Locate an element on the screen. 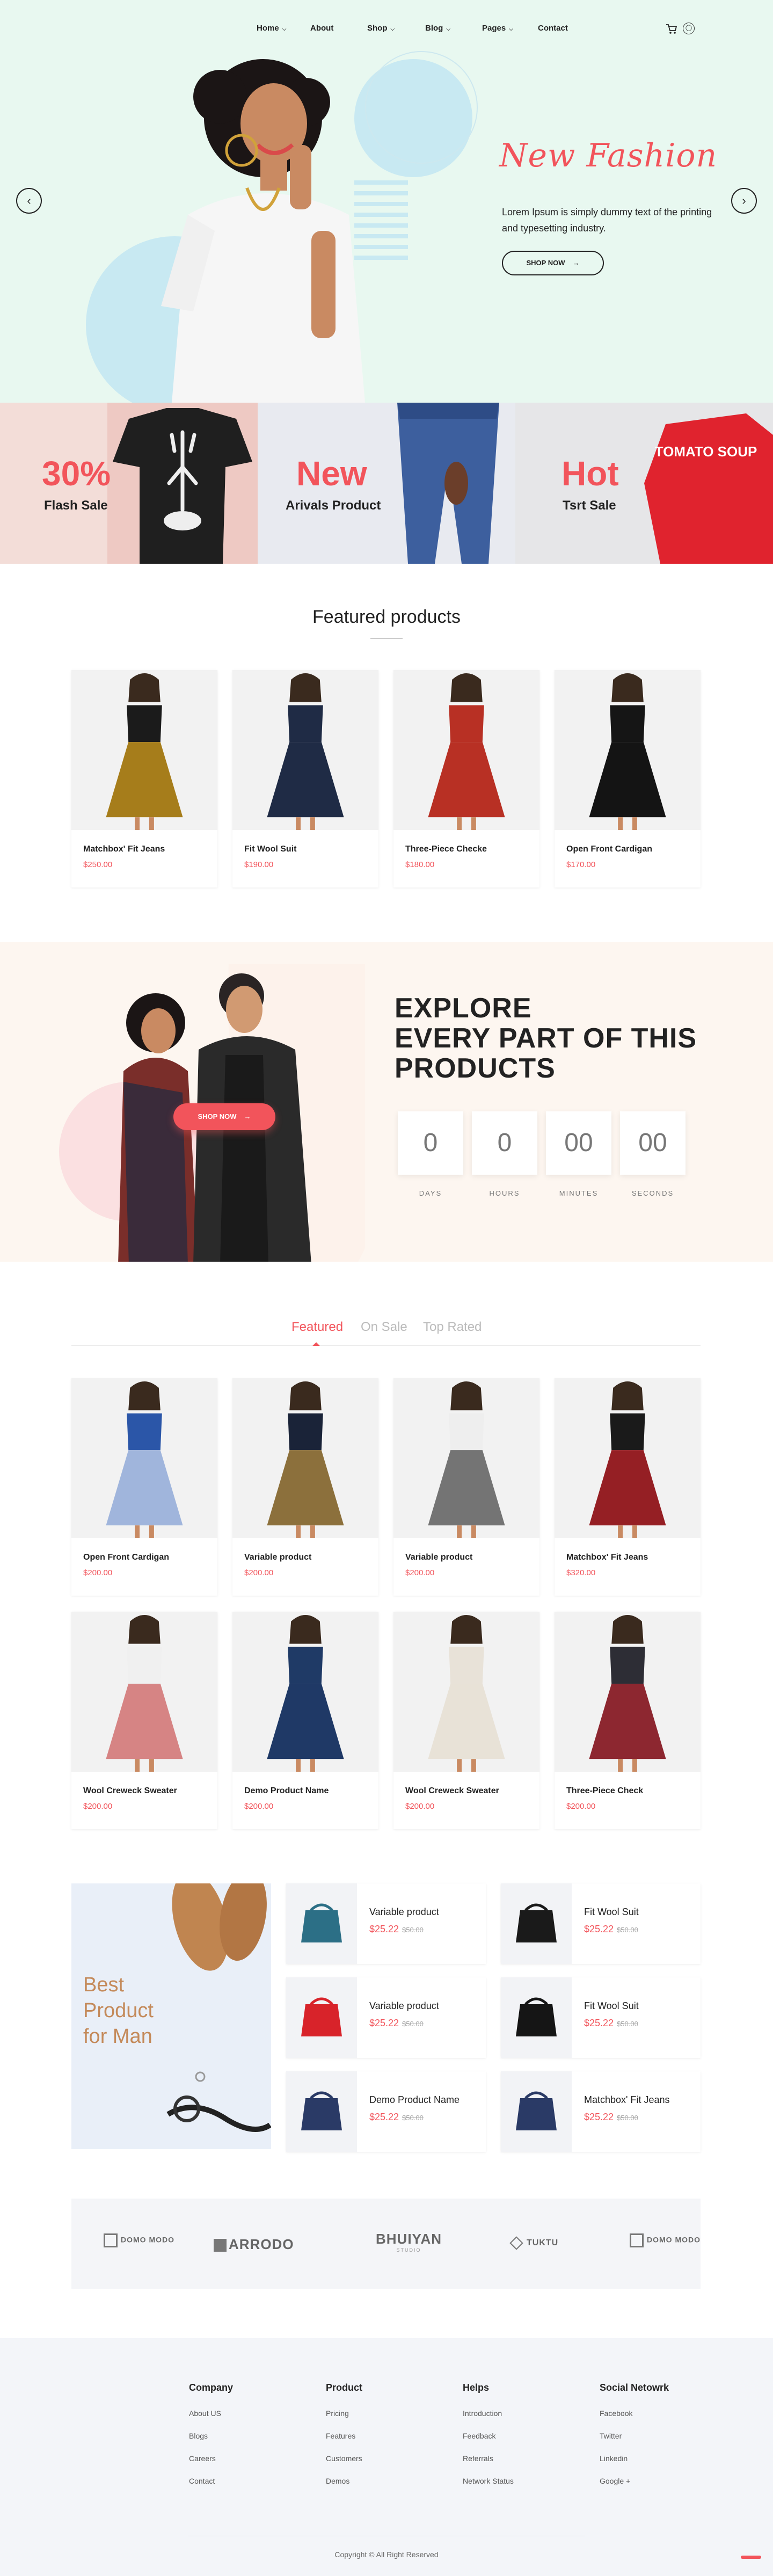 This screenshot has width=773, height=2576. footer-link: Careers is located at coordinates (202, 2458).